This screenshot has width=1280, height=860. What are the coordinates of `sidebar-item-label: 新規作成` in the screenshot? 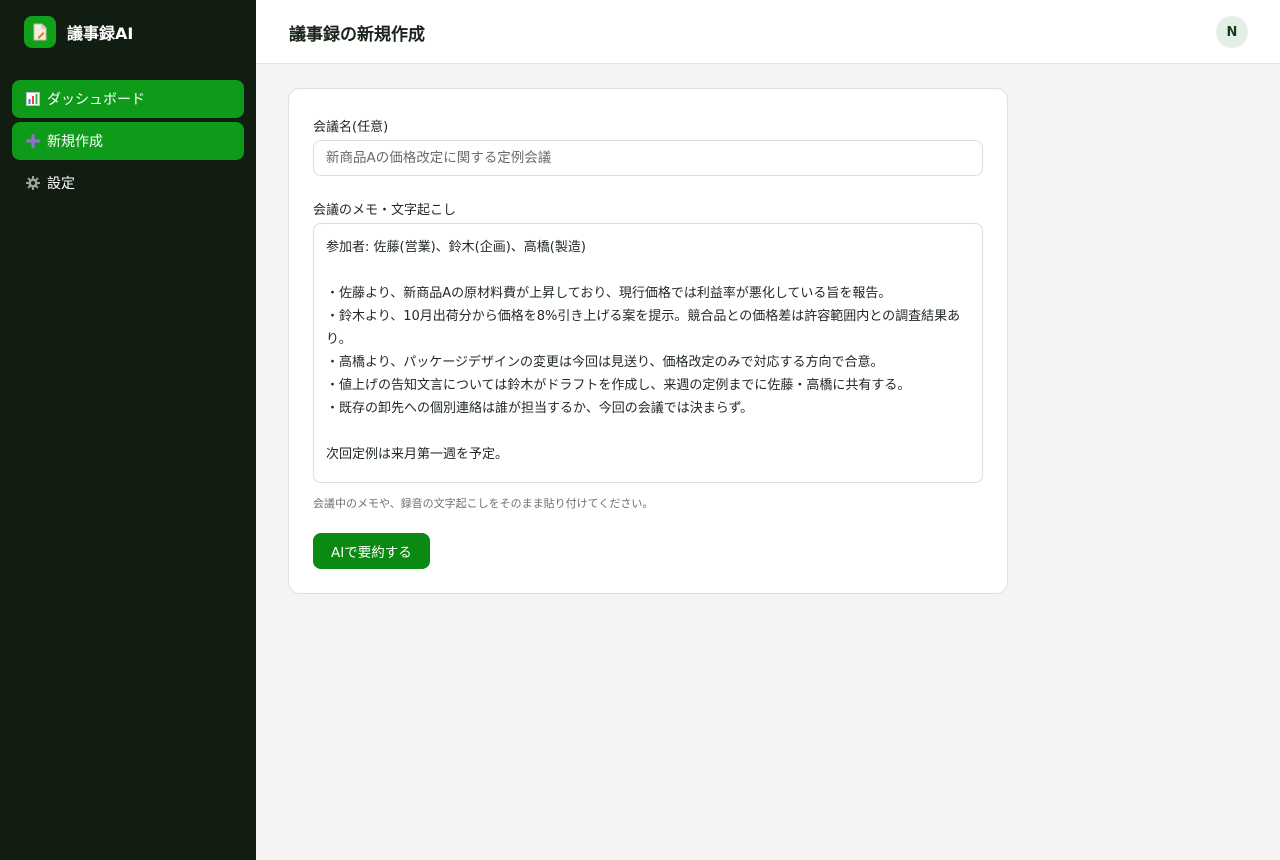 It's located at (75, 142).